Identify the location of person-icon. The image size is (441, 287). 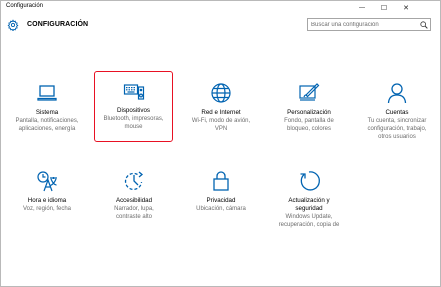
(397, 93).